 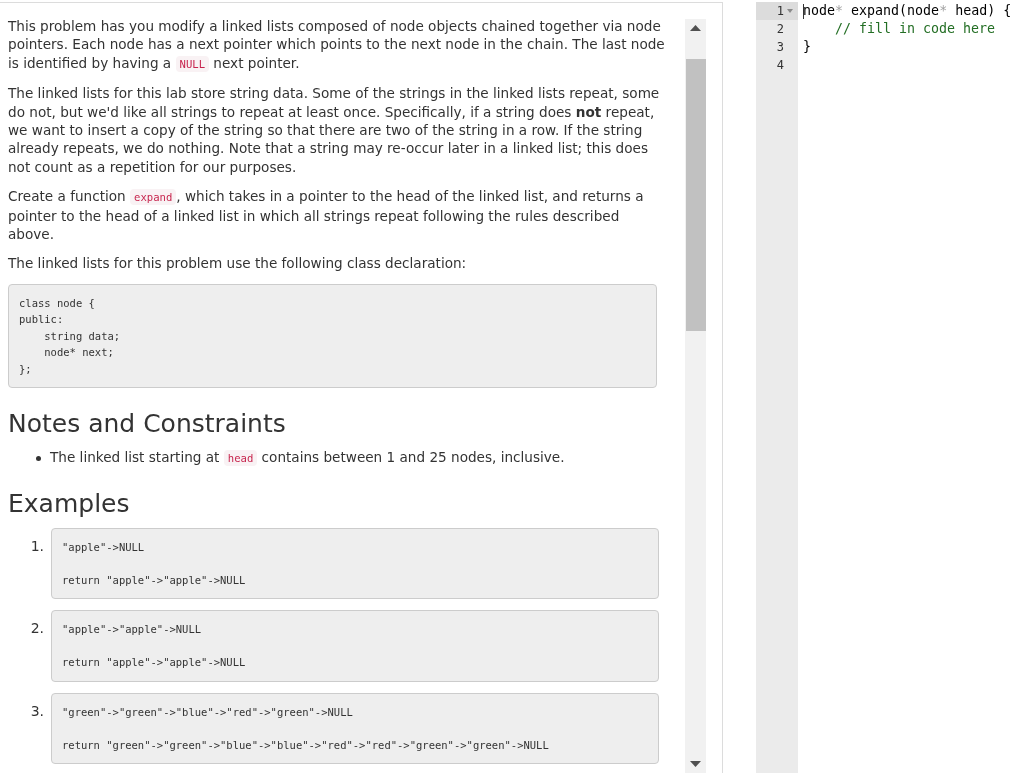 What do you see at coordinates (36, 628) in the screenshot?
I see `example-number: 2.` at bounding box center [36, 628].